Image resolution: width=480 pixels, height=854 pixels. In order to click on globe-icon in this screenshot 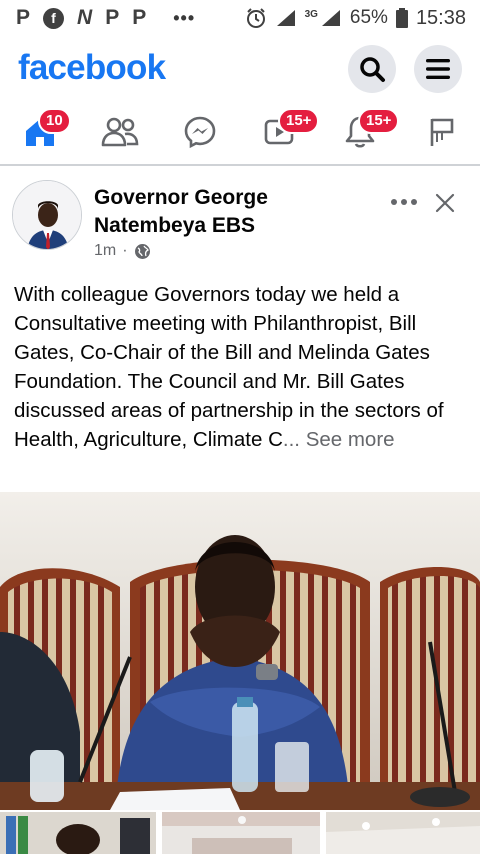, I will do `click(142, 251)`.